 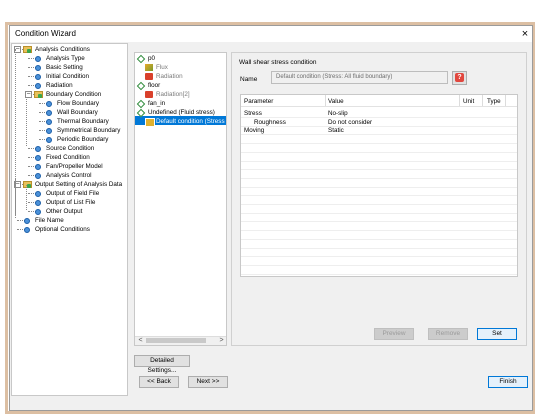 I want to click on column-header-value: Value, so click(x=336, y=101).